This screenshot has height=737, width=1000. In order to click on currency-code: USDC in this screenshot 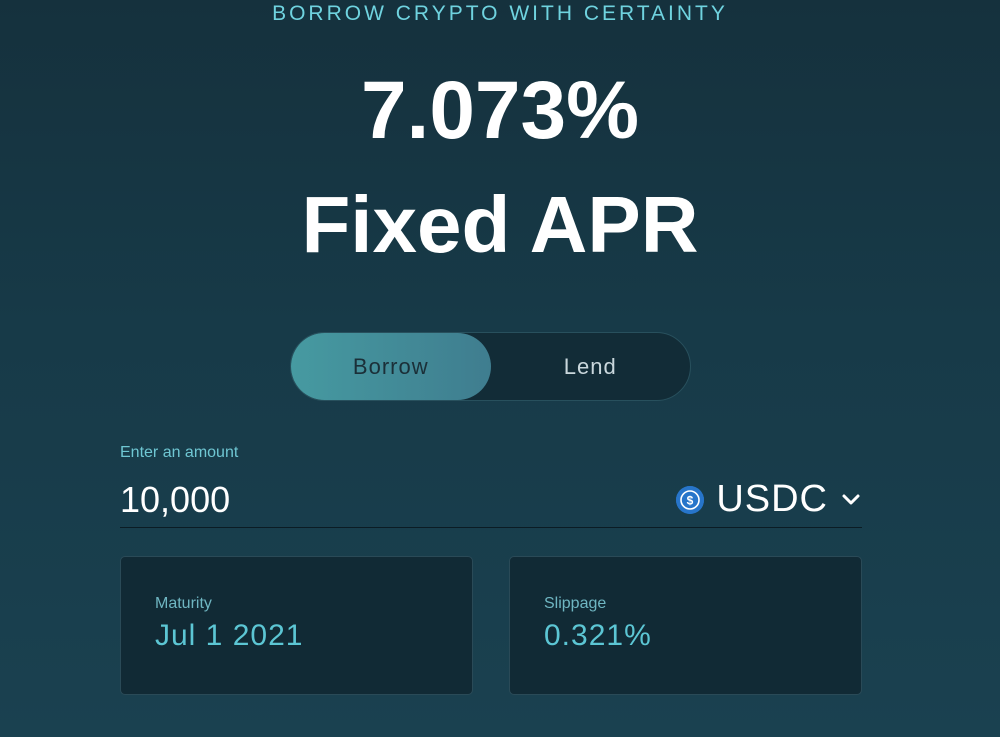, I will do `click(772, 499)`.